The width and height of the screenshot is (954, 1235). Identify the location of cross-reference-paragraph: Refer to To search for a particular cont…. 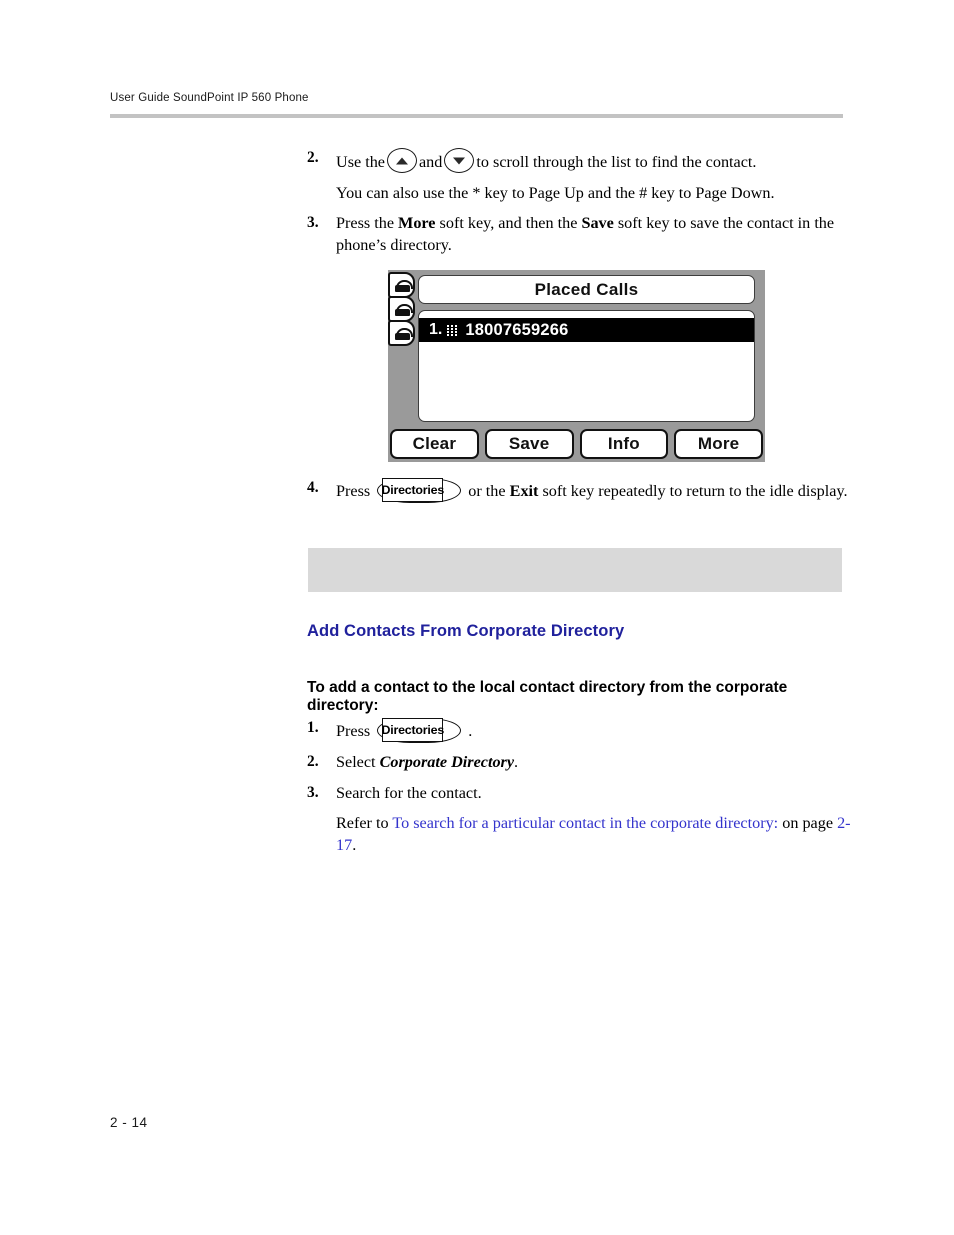
(579, 834).